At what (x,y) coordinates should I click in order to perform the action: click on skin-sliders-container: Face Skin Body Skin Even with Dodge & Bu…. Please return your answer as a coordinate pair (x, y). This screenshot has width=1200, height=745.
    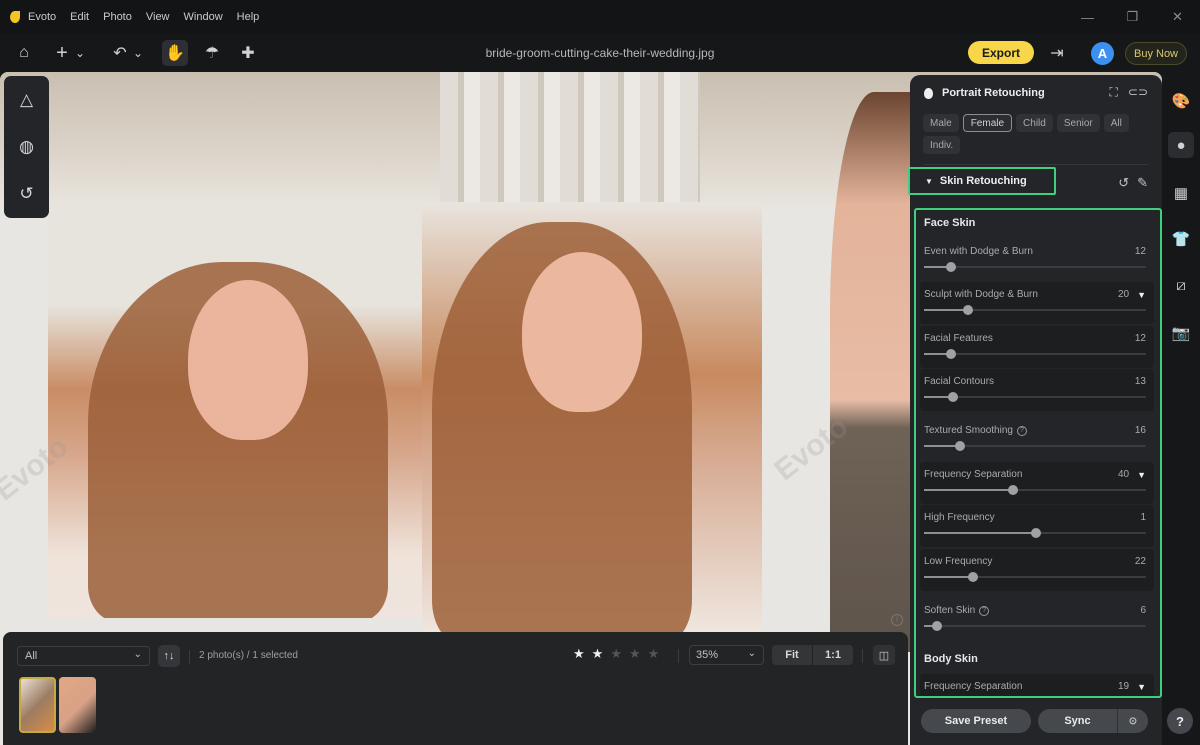
    Looking at the image, I should click on (1038, 453).